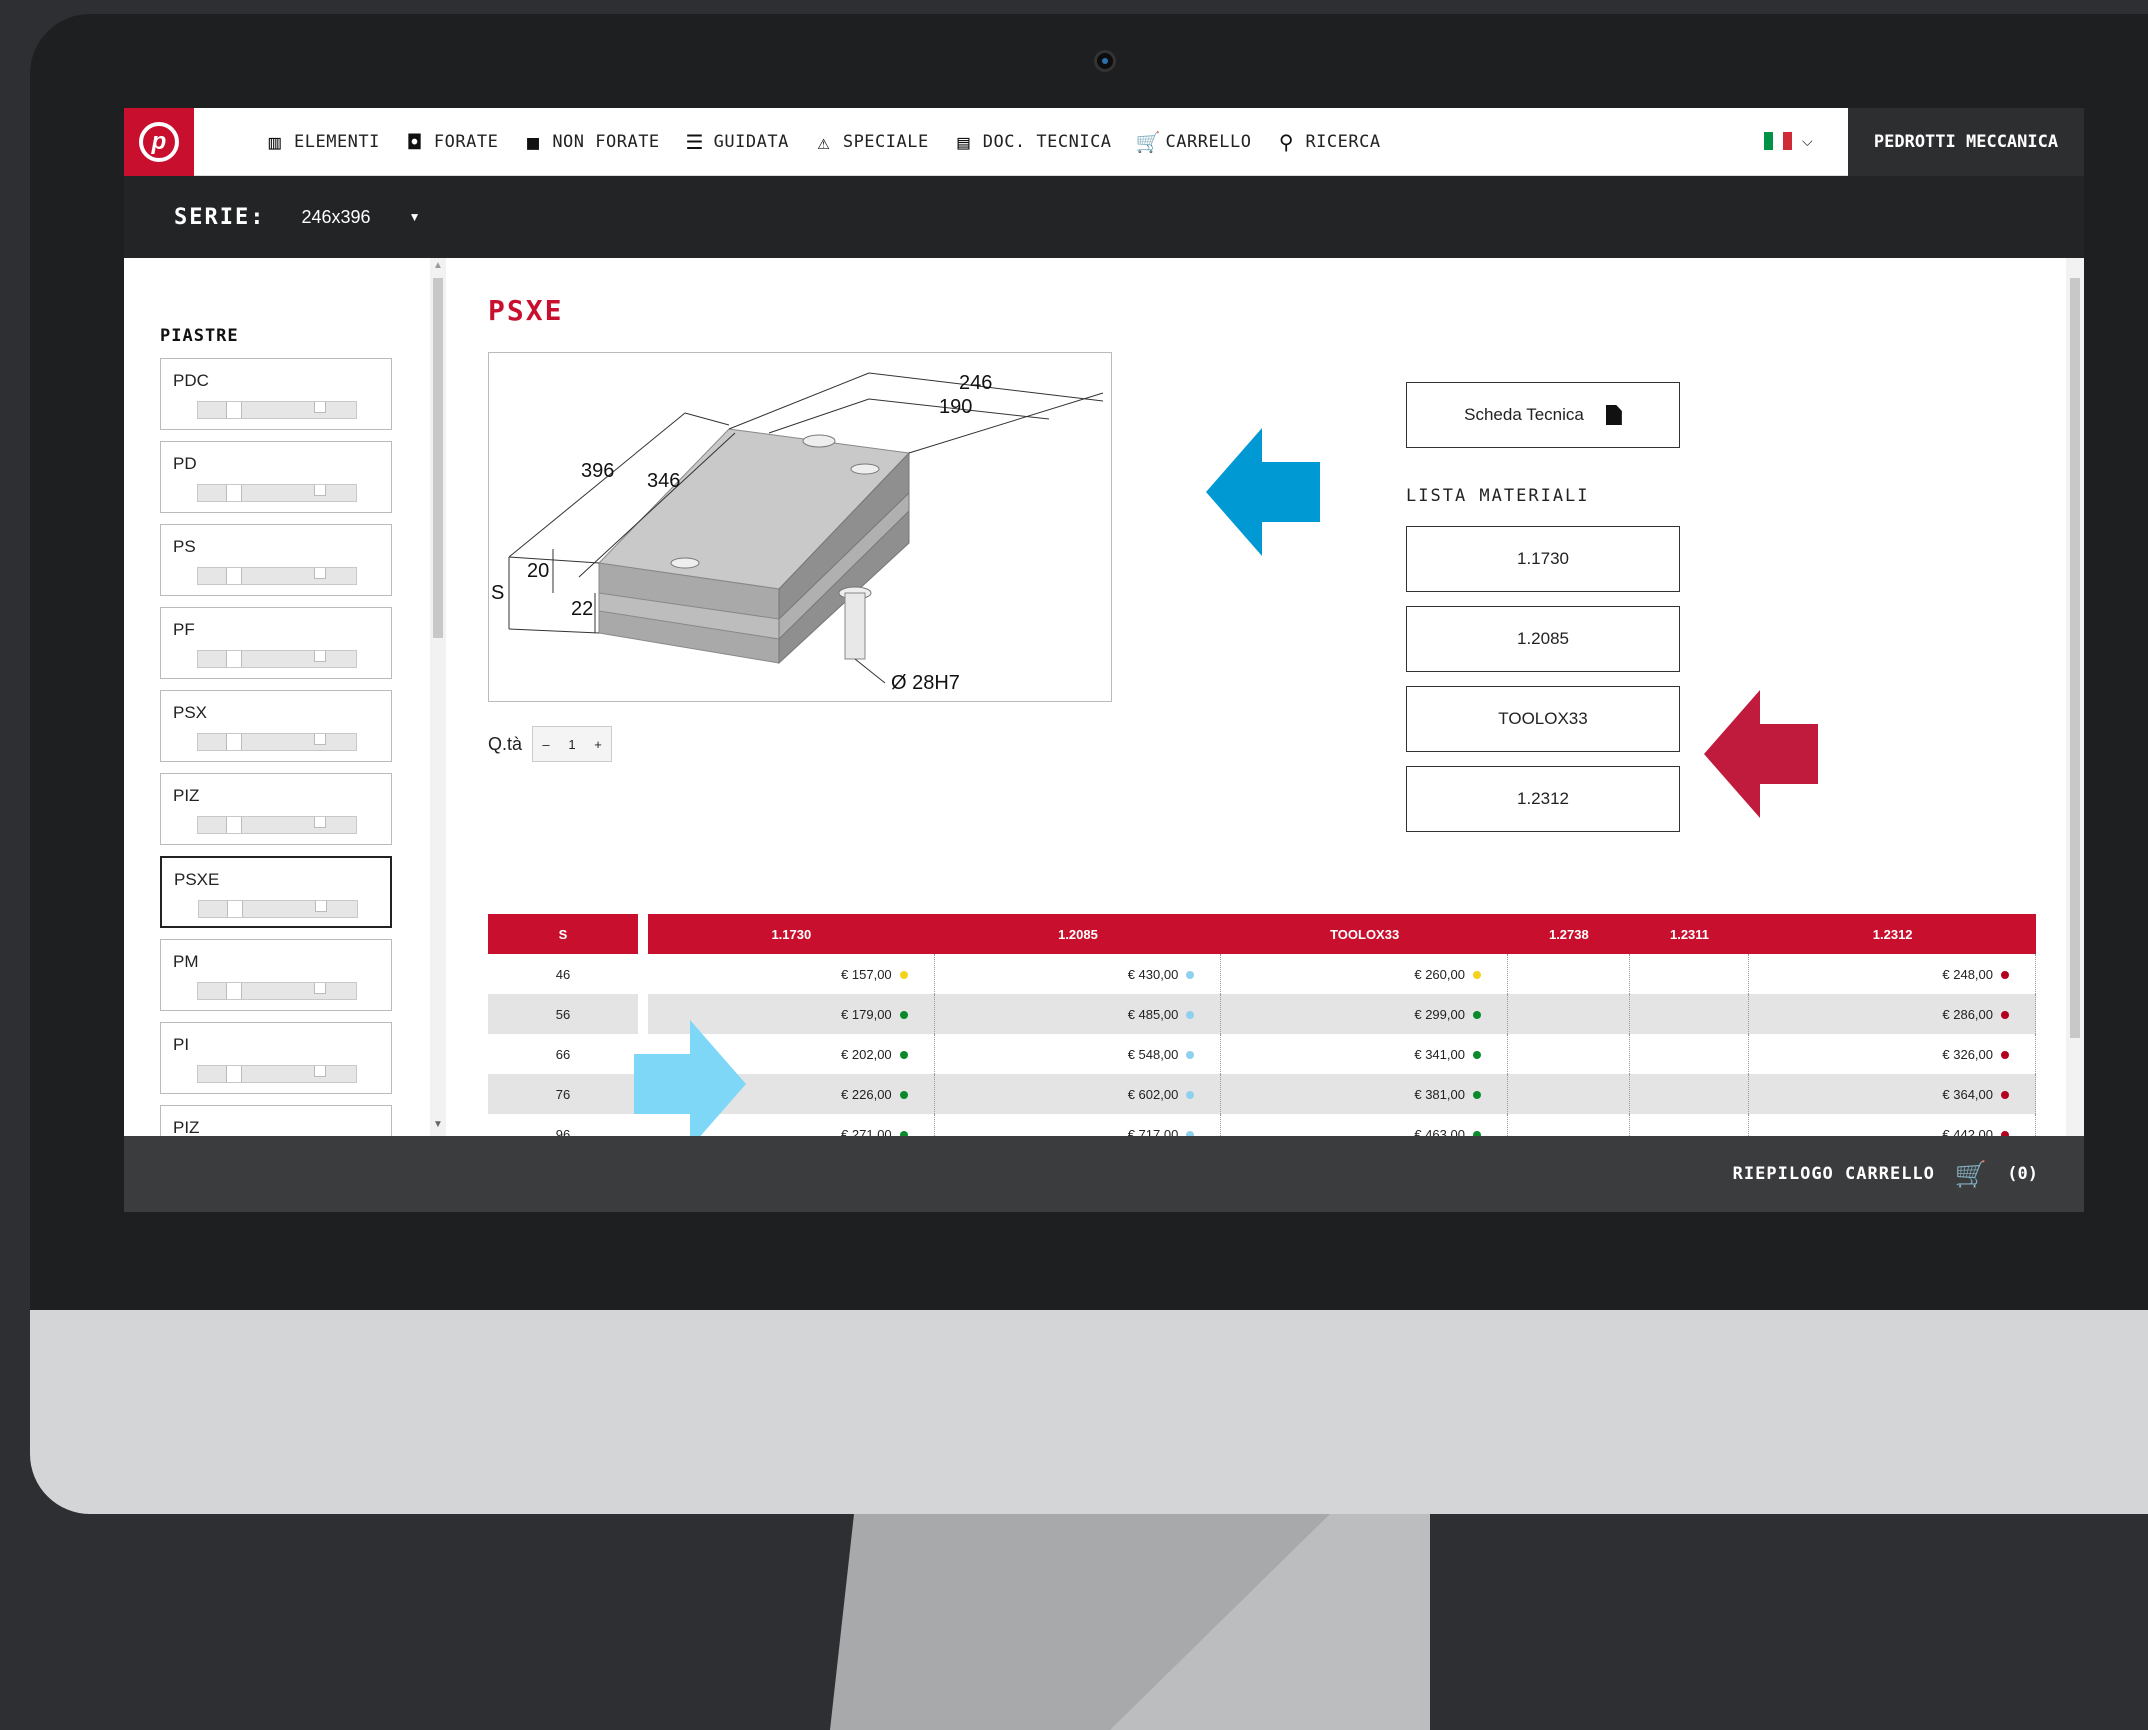 The width and height of the screenshot is (2148, 1730). I want to click on nav-item-carrello: 🛒 CARRELLO, so click(1194, 142).